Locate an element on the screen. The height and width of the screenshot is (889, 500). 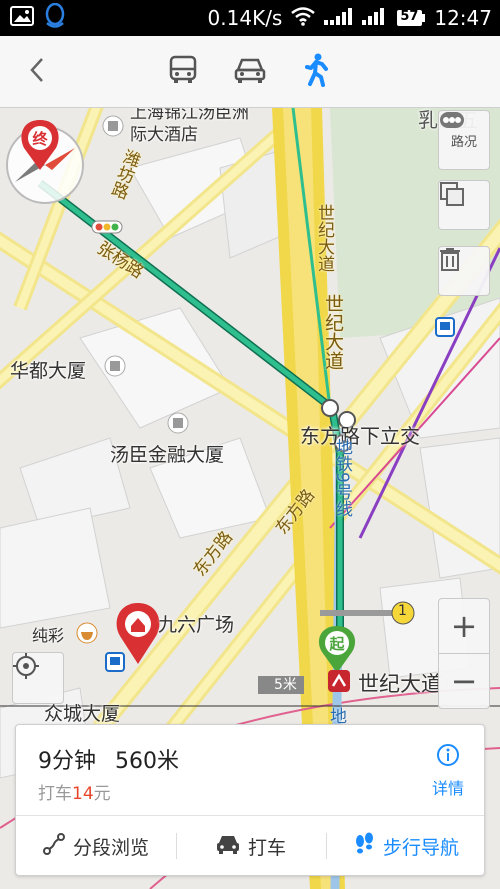
traffic-button: 路况 is located at coordinates (464, 140).